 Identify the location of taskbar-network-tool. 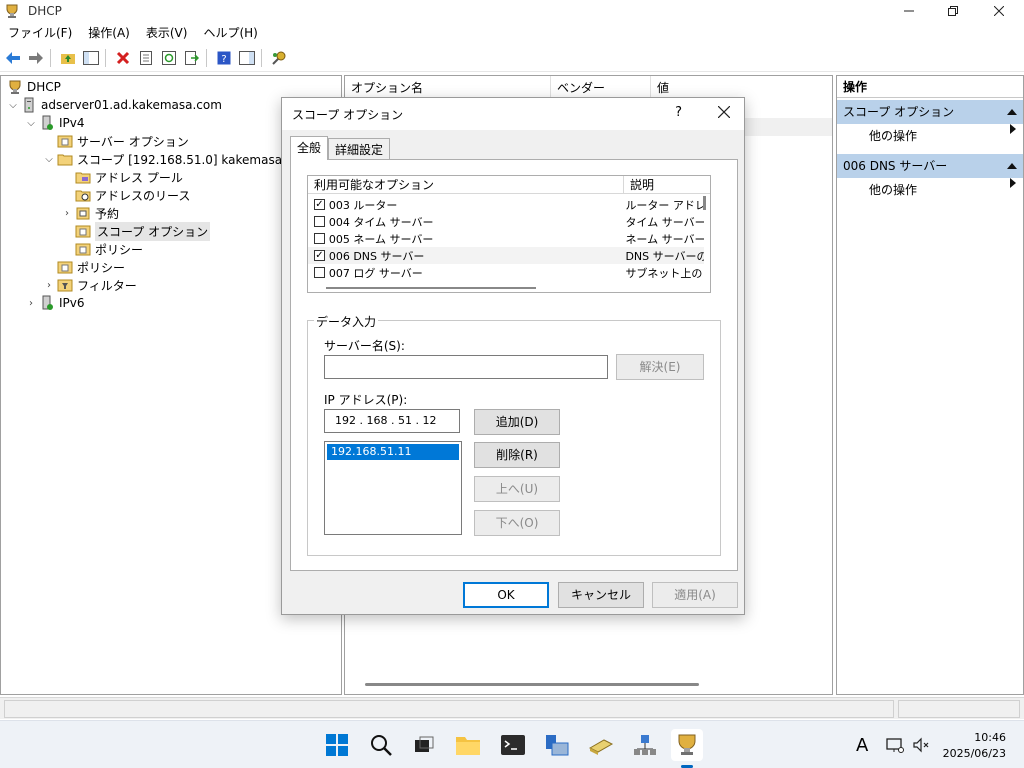
(645, 745).